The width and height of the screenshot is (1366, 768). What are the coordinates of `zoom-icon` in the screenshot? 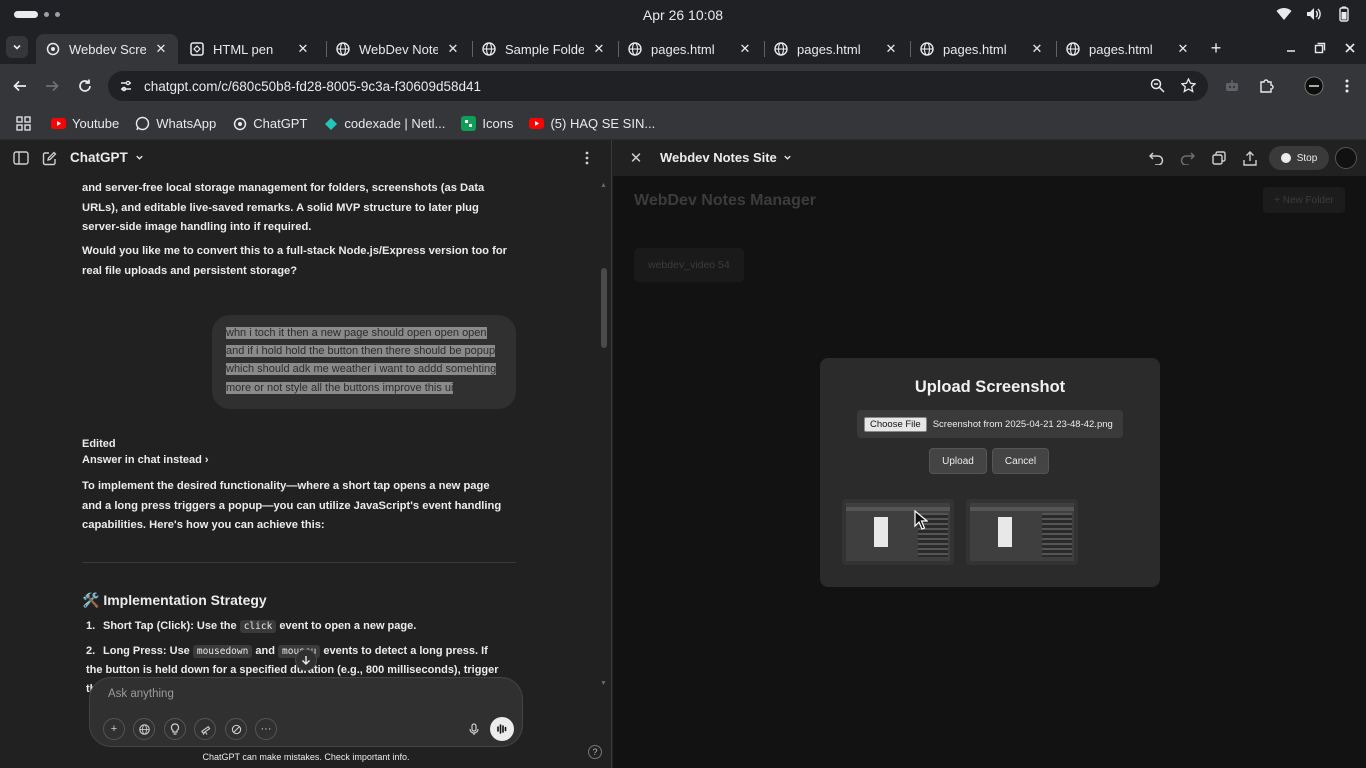 It's located at (1157, 88).